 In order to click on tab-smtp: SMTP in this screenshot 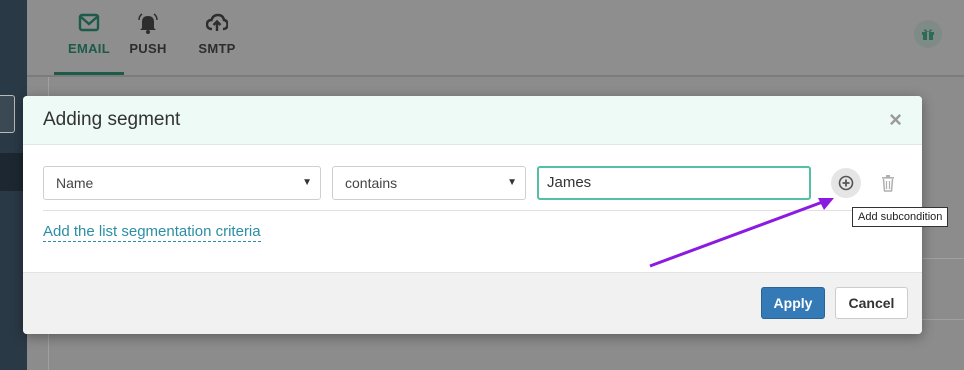, I will do `click(217, 37)`.